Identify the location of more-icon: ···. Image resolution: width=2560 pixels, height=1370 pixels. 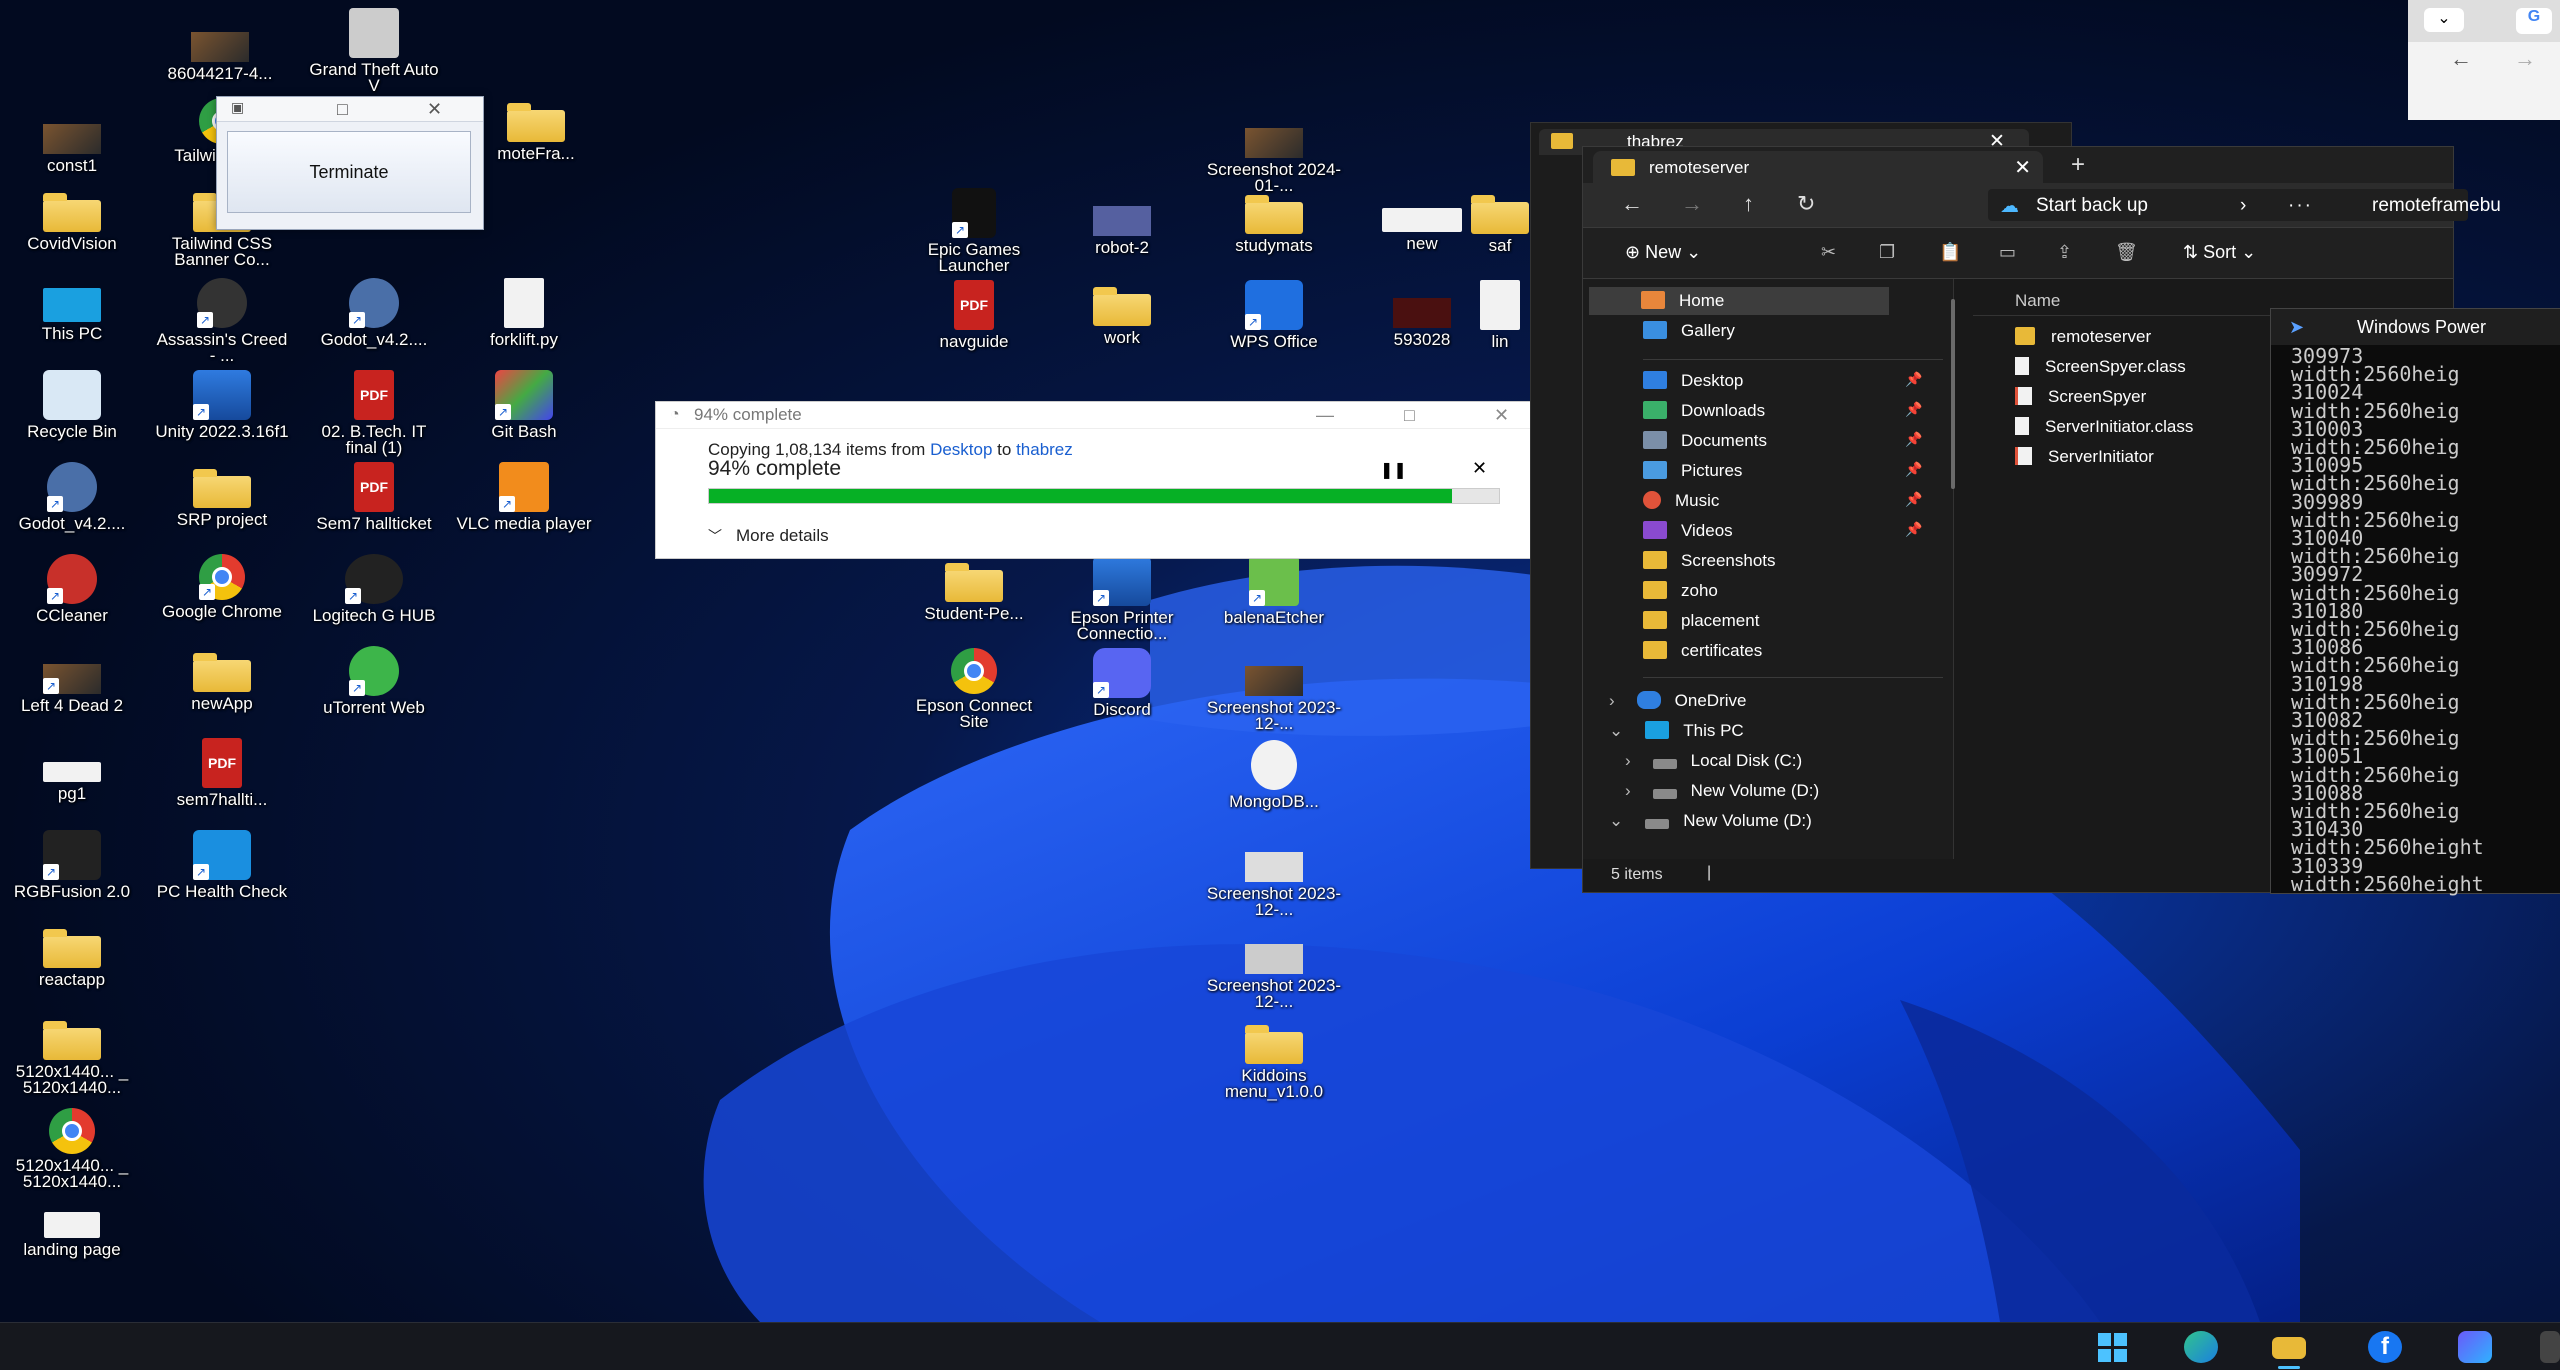
(2300, 206).